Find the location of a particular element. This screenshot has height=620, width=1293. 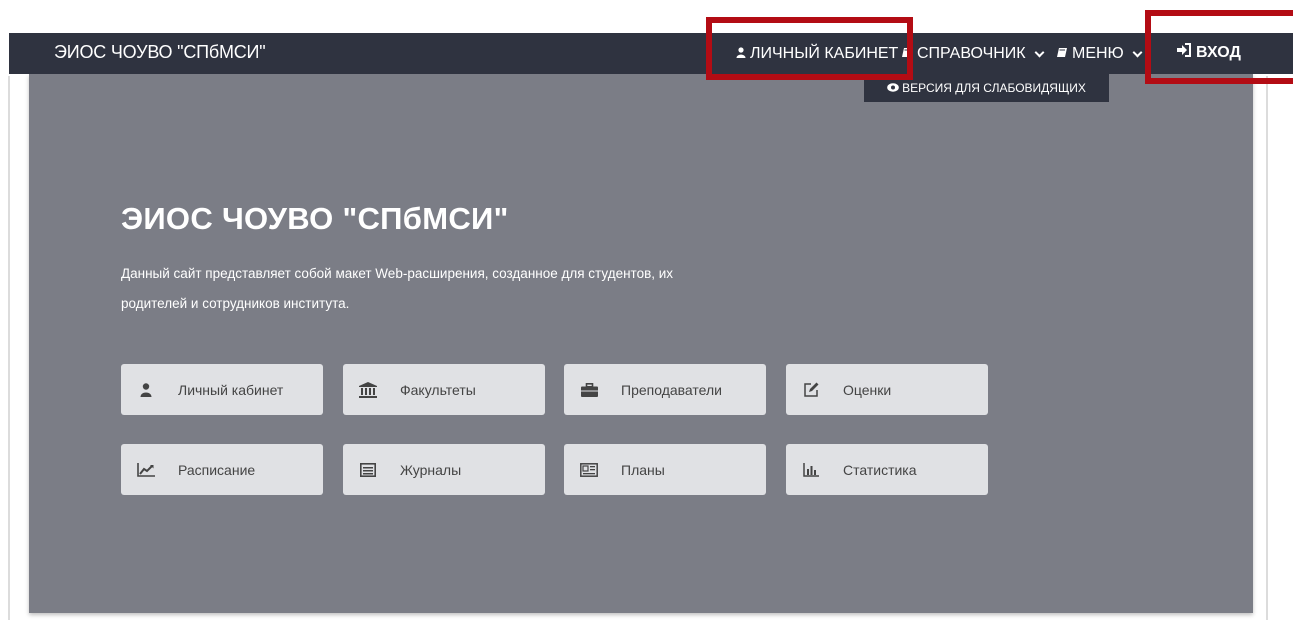

nav-reference-dropdown: СПРАВОЧНИК is located at coordinates (974, 54).